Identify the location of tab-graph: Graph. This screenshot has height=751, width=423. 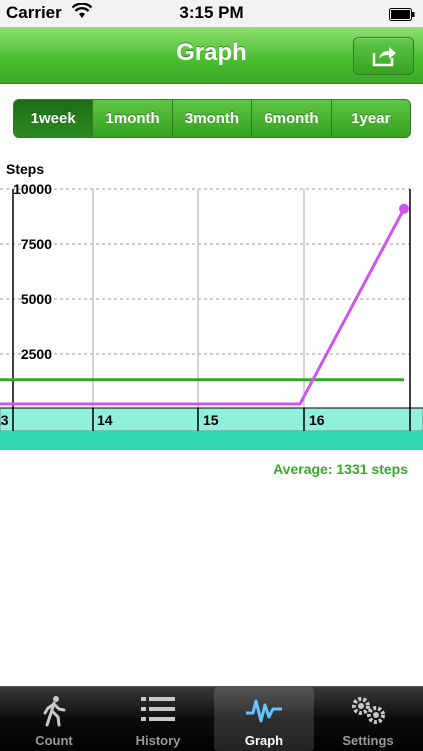
(264, 719).